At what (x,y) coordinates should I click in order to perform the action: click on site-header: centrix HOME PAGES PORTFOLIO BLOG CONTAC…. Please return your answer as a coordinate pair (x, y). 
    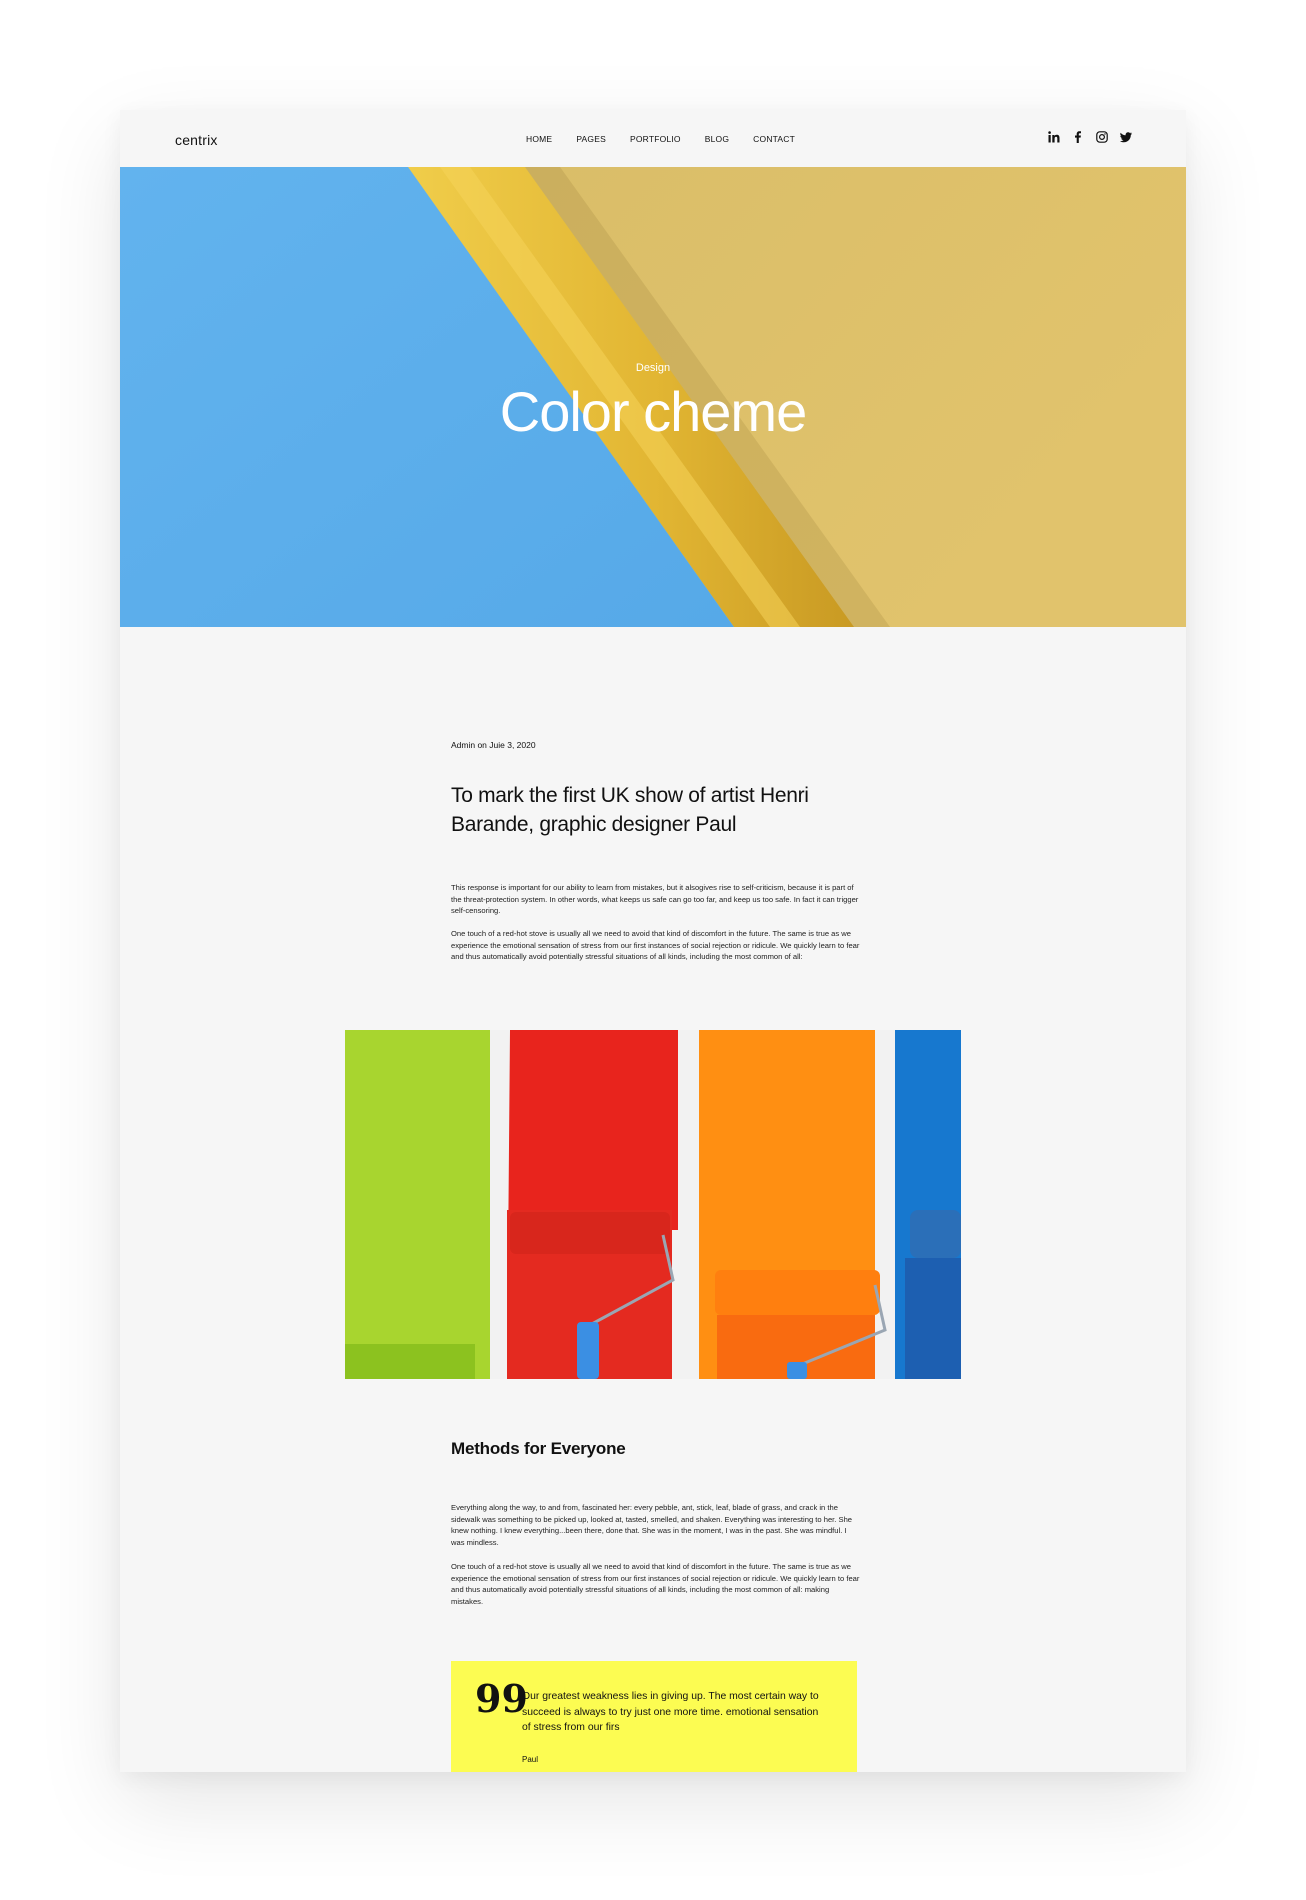
    Looking at the image, I should click on (653, 138).